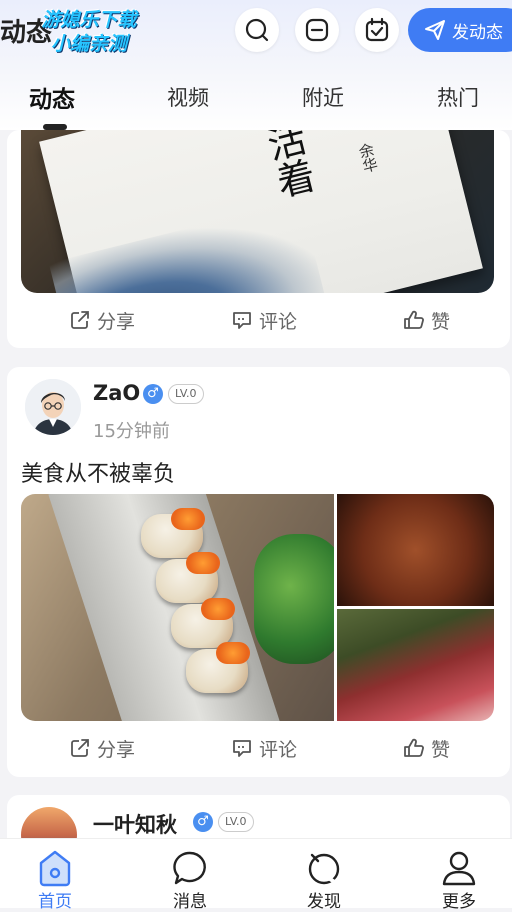  I want to click on nav-discover-label: 发现, so click(324, 902).